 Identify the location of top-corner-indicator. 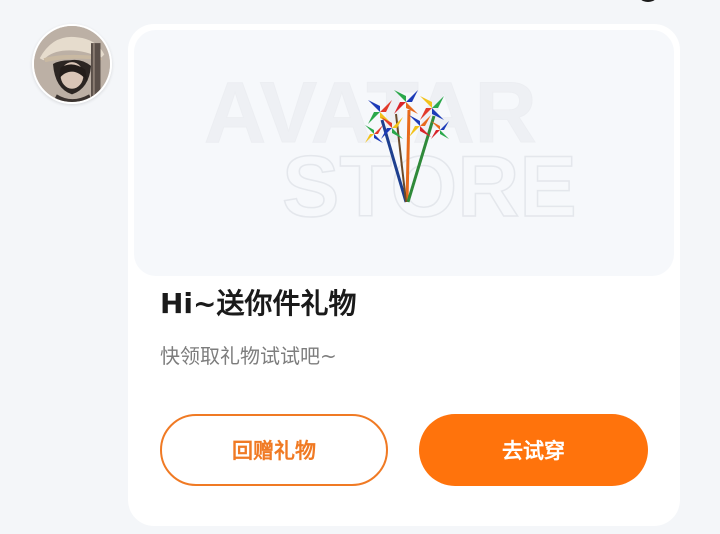
(648, 1).